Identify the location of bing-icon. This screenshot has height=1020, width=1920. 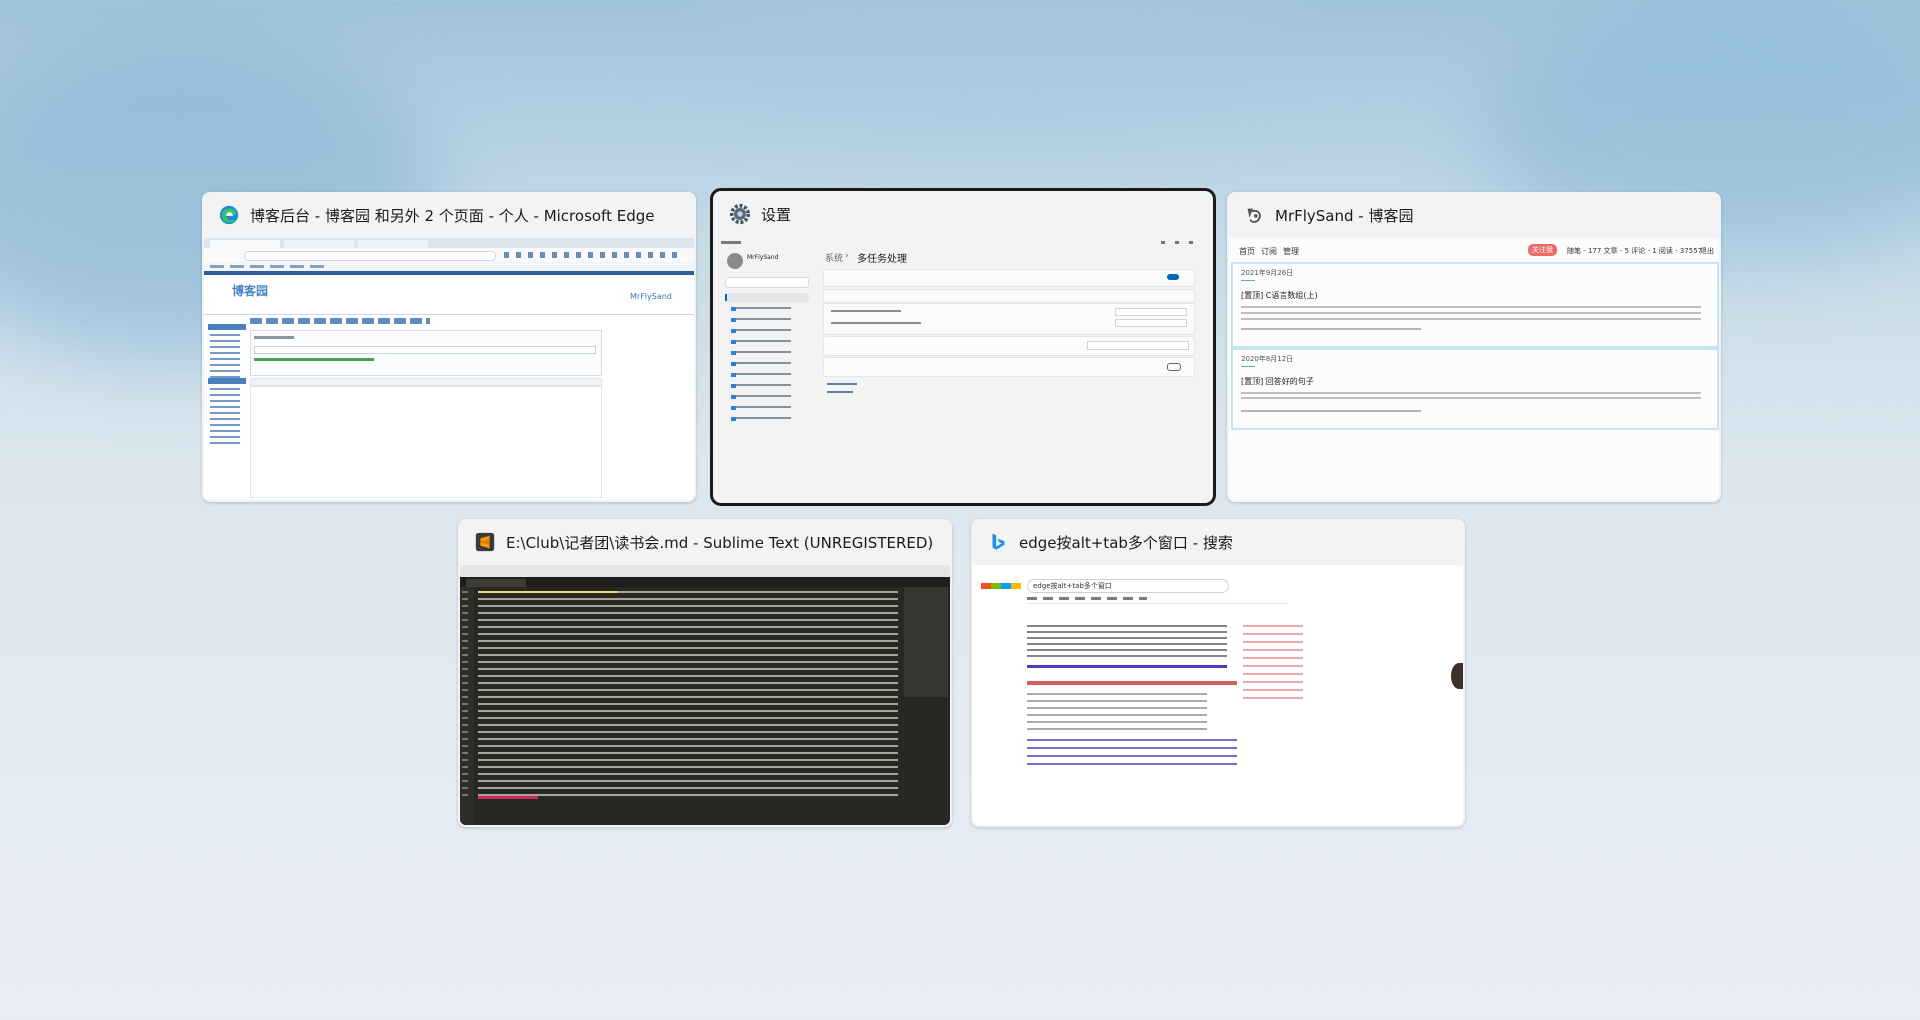
(998, 541).